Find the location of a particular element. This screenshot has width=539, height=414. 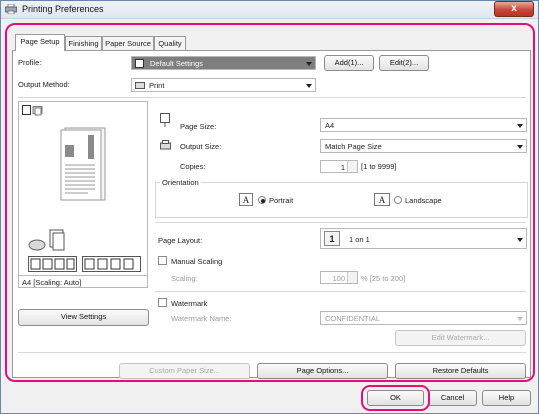

printer-icon is located at coordinates (11, 9).